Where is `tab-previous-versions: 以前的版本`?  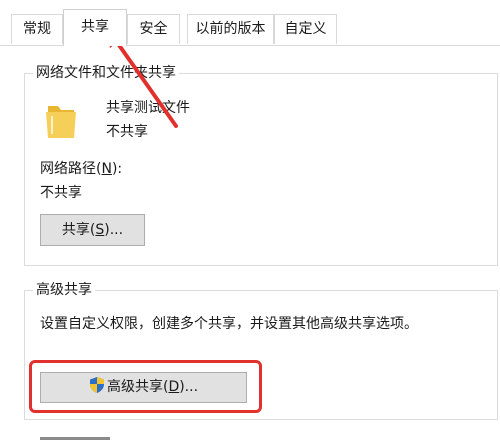
tab-previous-versions: 以前的版本 is located at coordinates (230, 29).